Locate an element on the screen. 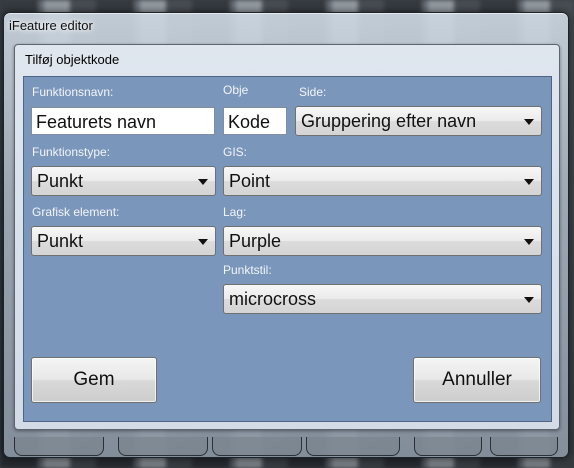  type-selected-value: Punkt is located at coordinates (60, 181).